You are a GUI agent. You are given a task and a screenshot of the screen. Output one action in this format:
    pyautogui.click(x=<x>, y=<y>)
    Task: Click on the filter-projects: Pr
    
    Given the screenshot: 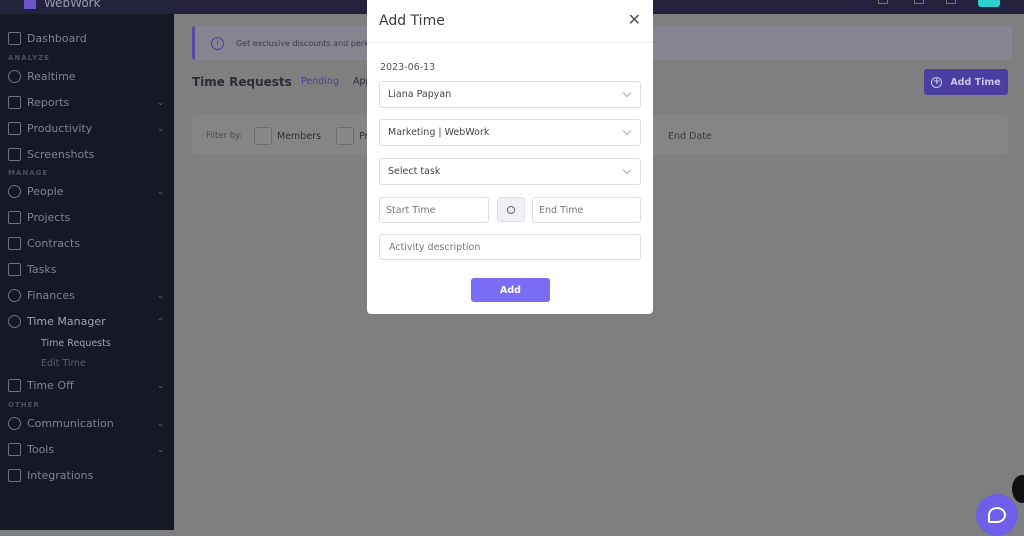 What is the action you would take?
    pyautogui.click(x=352, y=136)
    